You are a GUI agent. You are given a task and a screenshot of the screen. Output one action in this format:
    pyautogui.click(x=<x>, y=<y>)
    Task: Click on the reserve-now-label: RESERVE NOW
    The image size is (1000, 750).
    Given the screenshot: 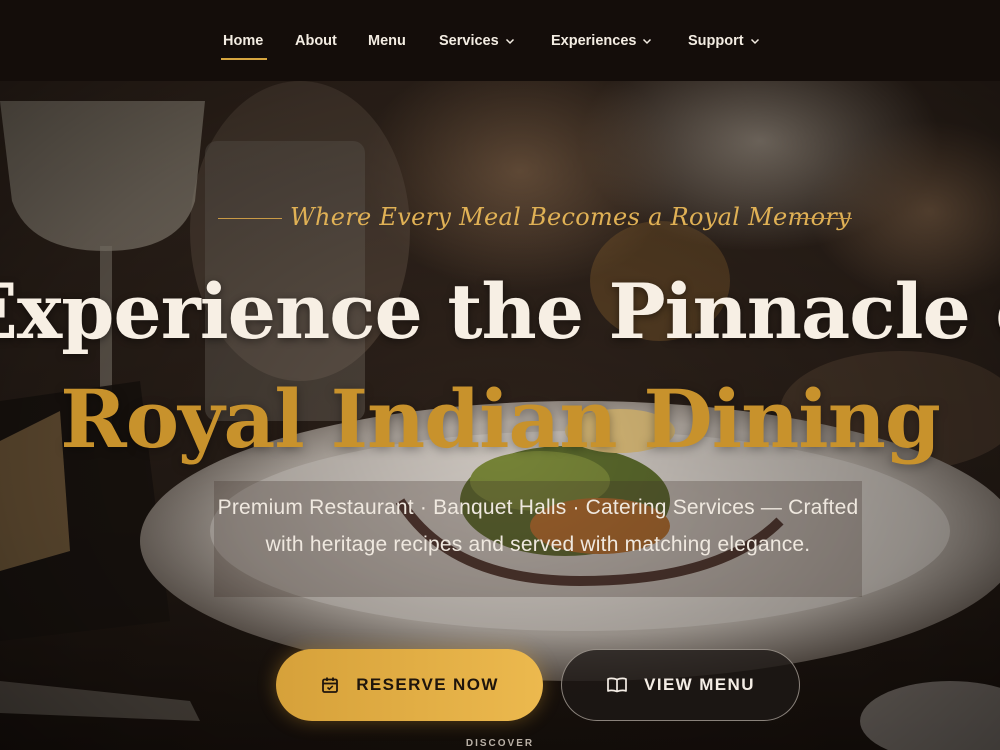 What is the action you would take?
    pyautogui.click(x=427, y=684)
    